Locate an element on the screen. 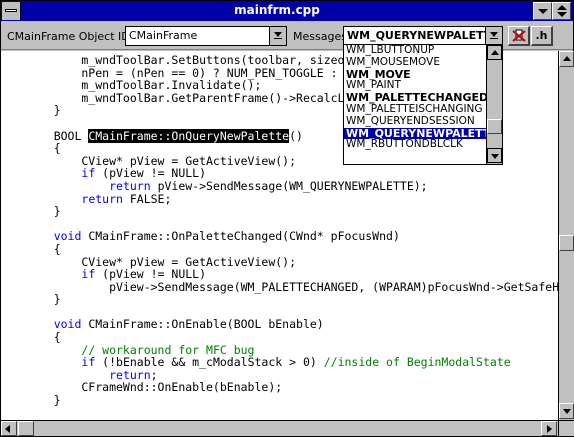  horizontal-scrollbar is located at coordinates (279, 428).